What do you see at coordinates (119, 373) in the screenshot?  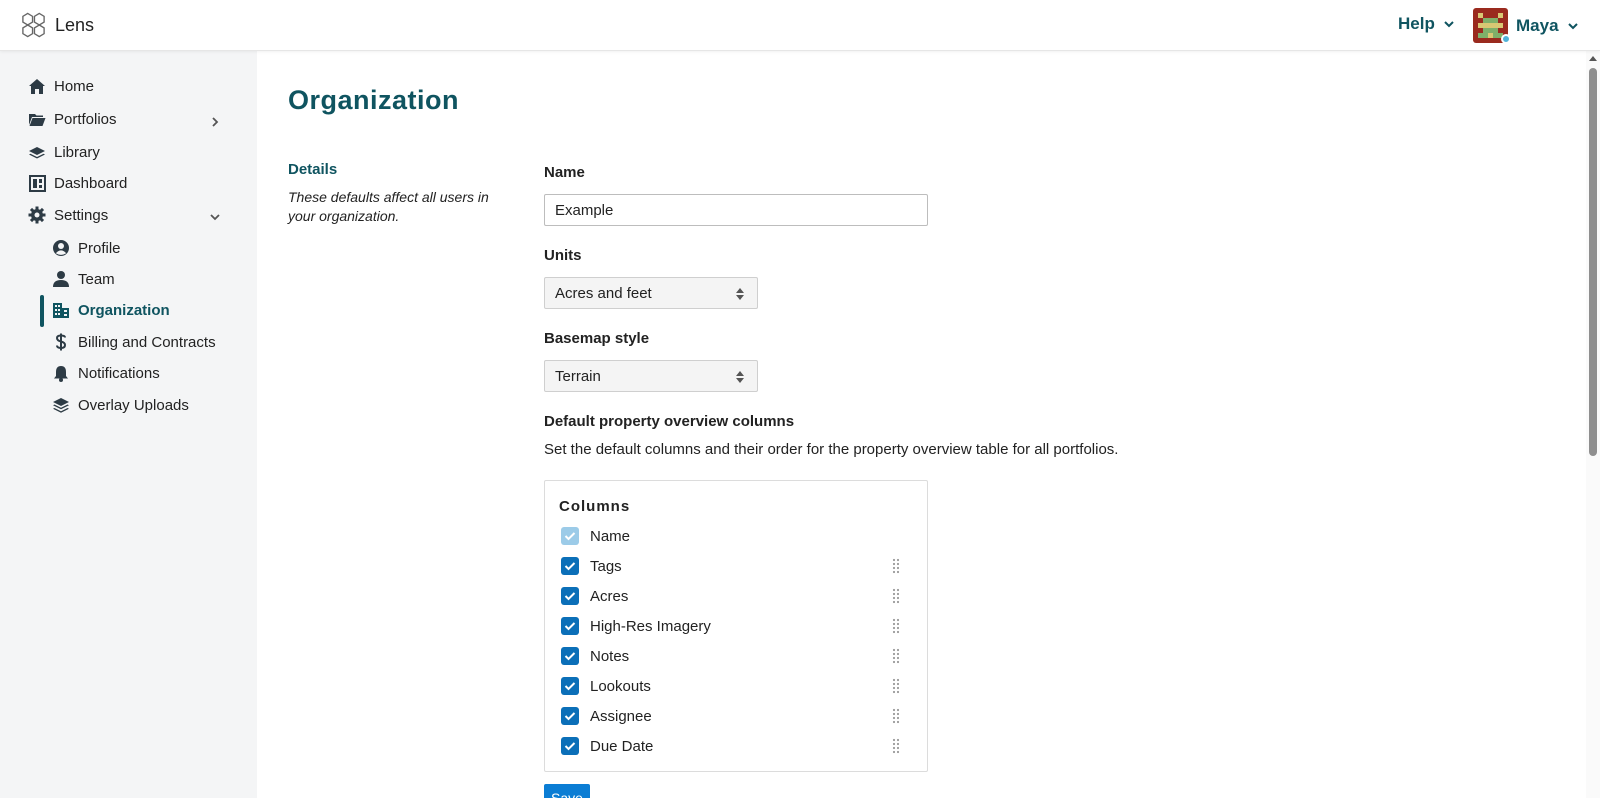 I see `sidebar-item-label: Notifications` at bounding box center [119, 373].